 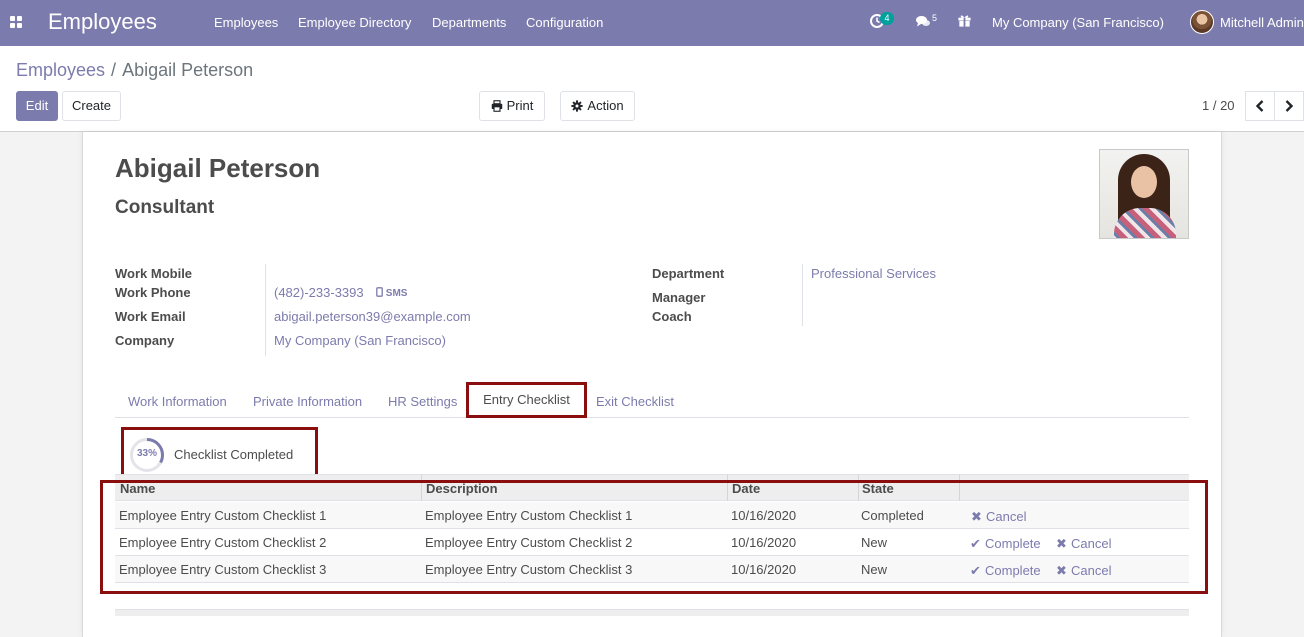 What do you see at coordinates (1262, 23) in the screenshot?
I see `user-menu: Mitchell Admin` at bounding box center [1262, 23].